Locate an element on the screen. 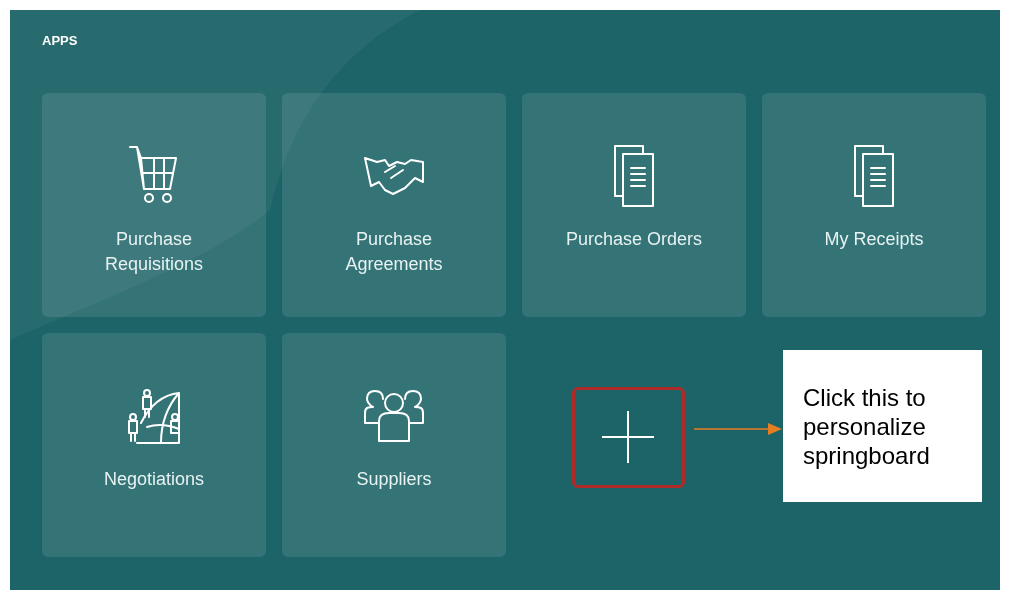 The image size is (1011, 598). app-tile: Negotiations is located at coordinates (154, 445).